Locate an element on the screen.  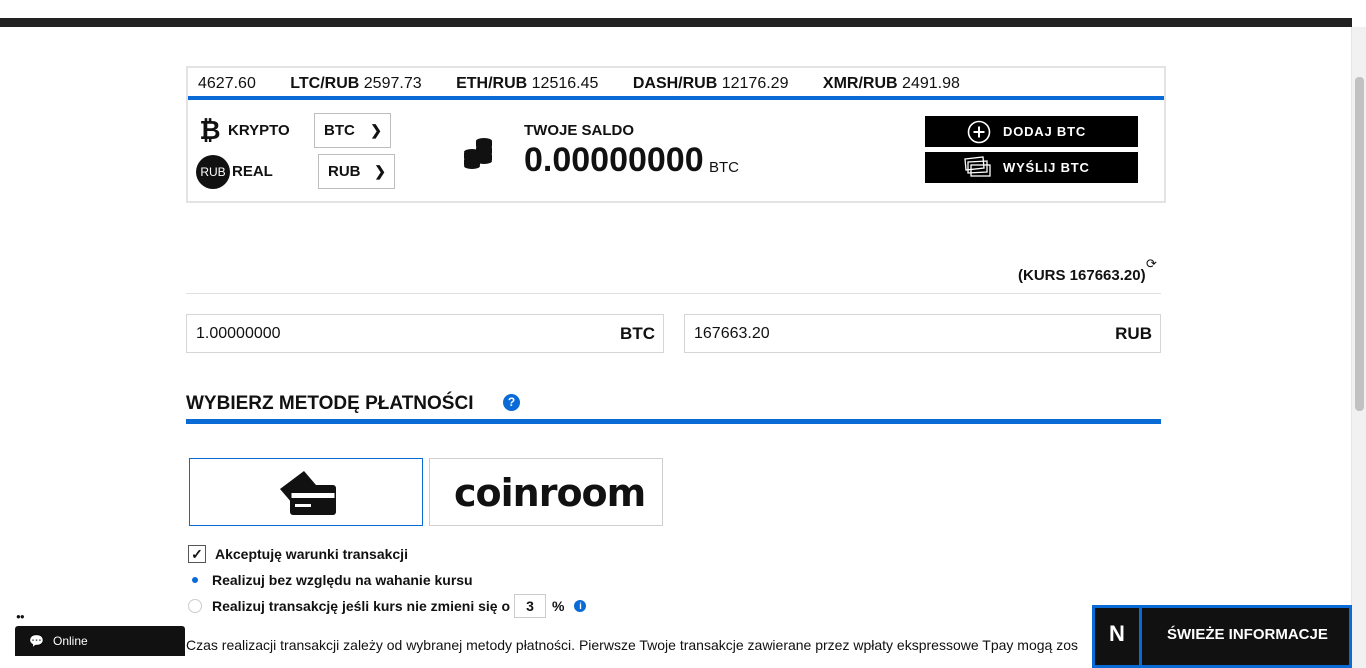
banknotes-icon is located at coordinates (977, 166).